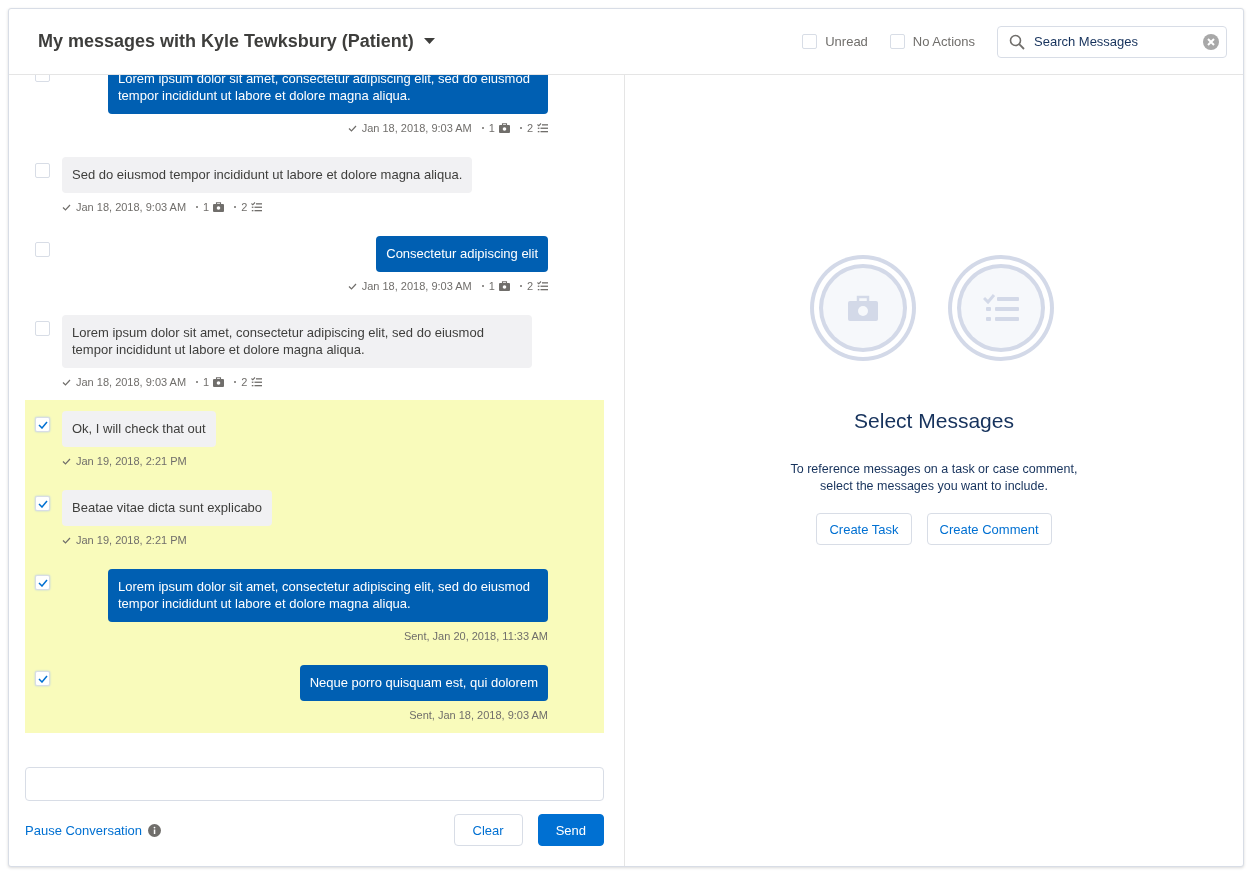  What do you see at coordinates (475, 636) in the screenshot?
I see `message-timestamp: Sent, Jan 20, 2018, 11:33 AM` at bounding box center [475, 636].